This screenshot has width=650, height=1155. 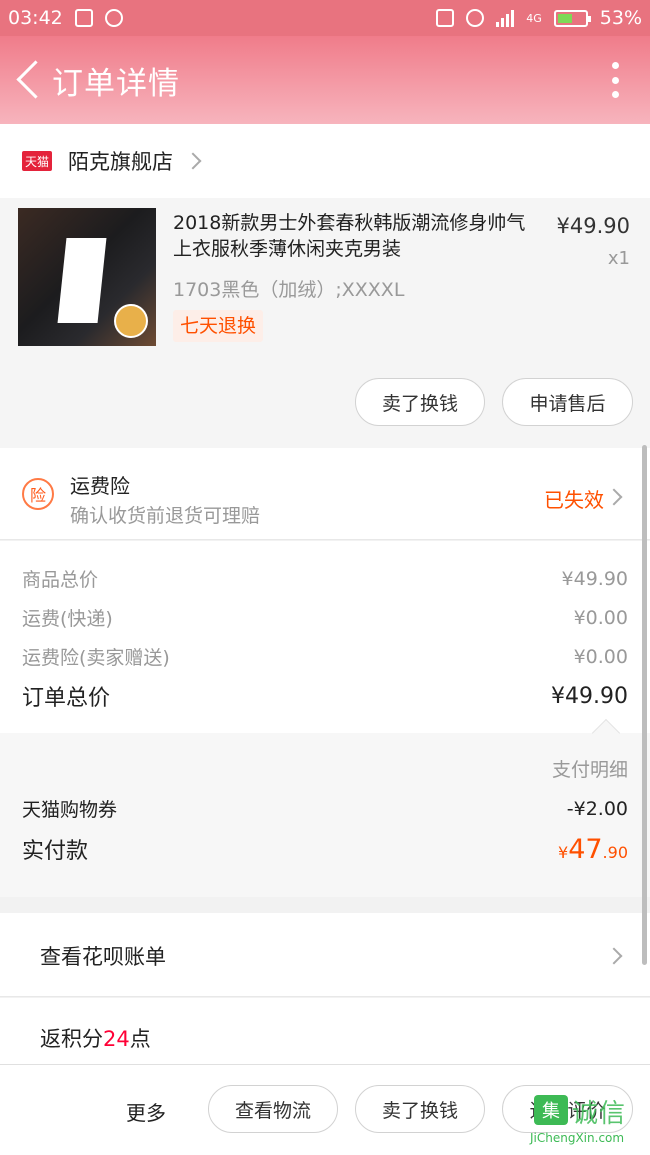 What do you see at coordinates (116, 83) in the screenshot?
I see `page-title: 订单详情` at bounding box center [116, 83].